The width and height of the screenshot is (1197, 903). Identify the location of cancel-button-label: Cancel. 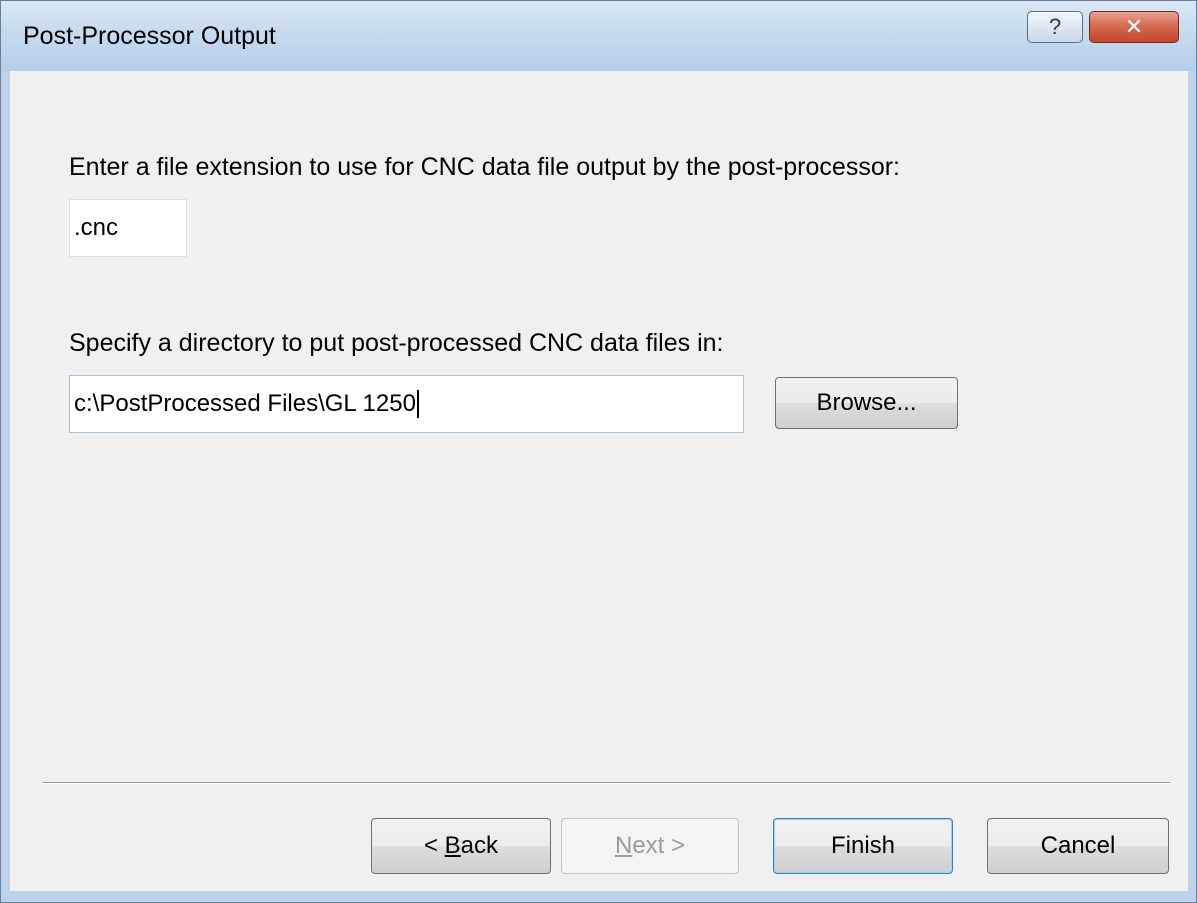
(1078, 845).